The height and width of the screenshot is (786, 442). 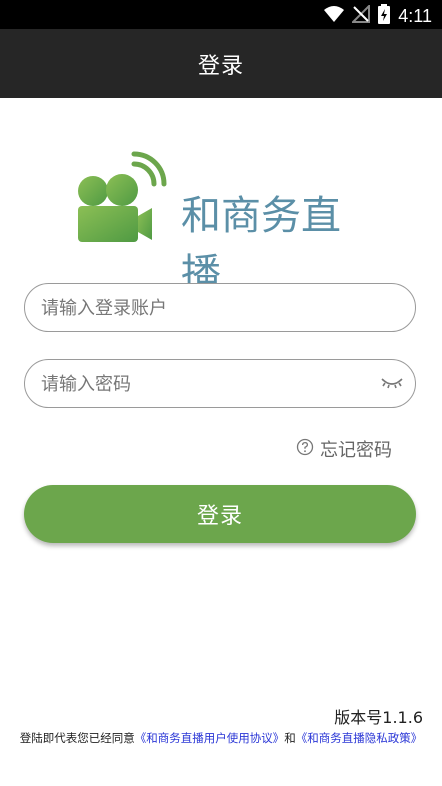 I want to click on status-time: 4:11, so click(x=415, y=15).